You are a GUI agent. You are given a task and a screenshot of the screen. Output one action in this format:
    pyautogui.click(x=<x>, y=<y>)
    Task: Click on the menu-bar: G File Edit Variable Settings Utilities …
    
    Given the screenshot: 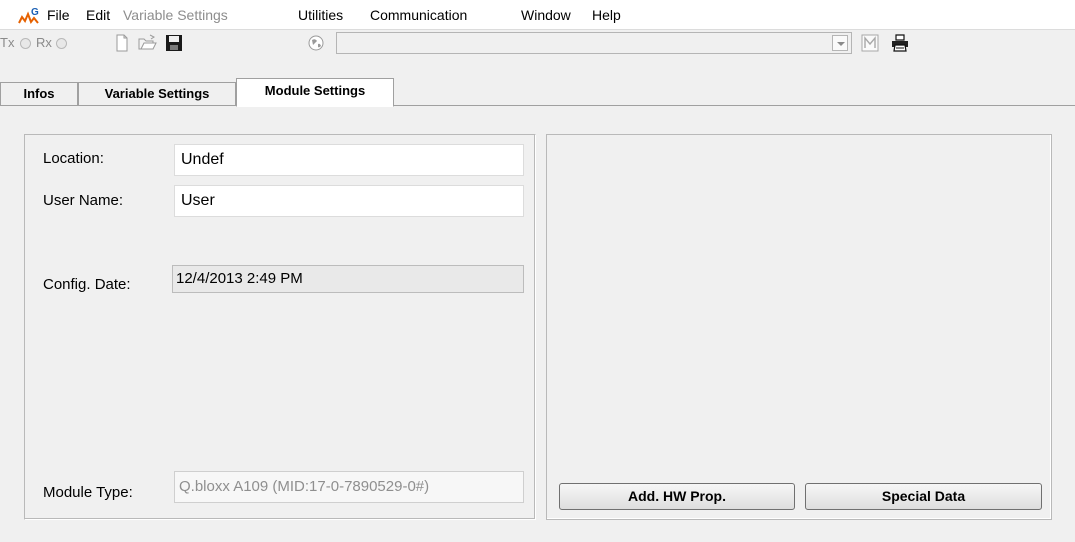 What is the action you would take?
    pyautogui.click(x=537, y=15)
    